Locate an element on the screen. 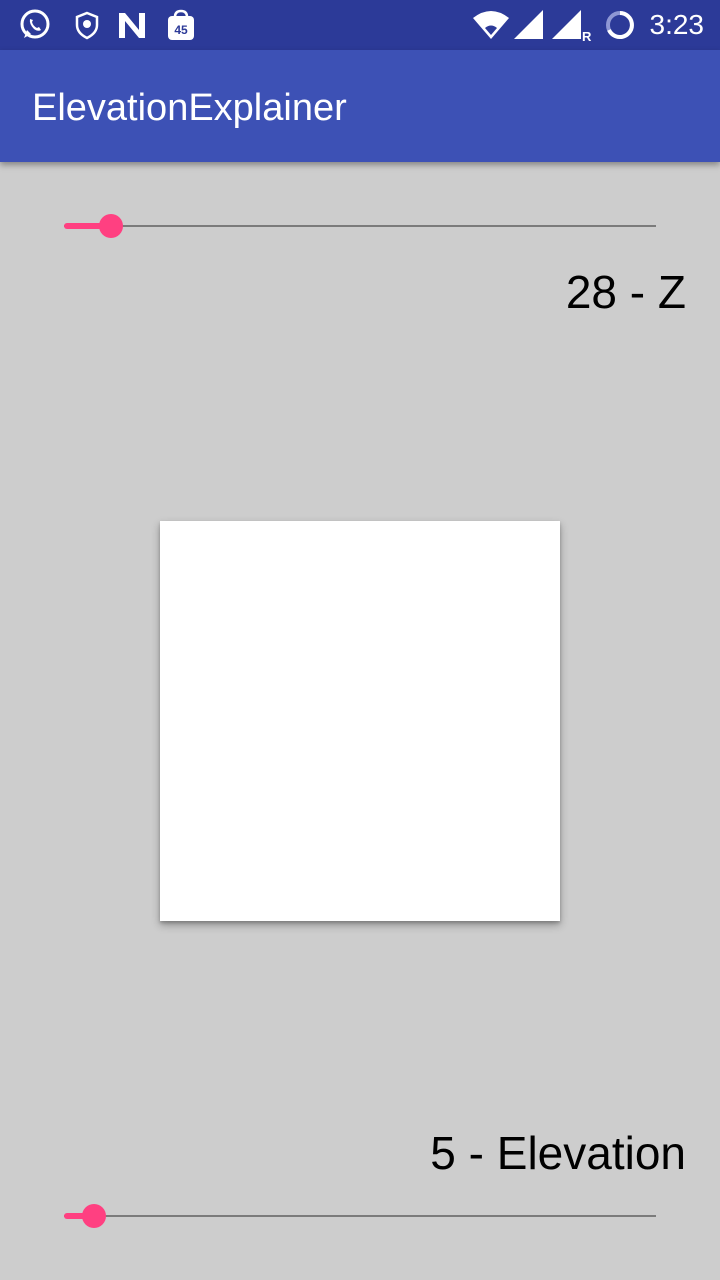 The width and height of the screenshot is (720, 1280). z-value-label: 28 - Z is located at coordinates (625, 292).